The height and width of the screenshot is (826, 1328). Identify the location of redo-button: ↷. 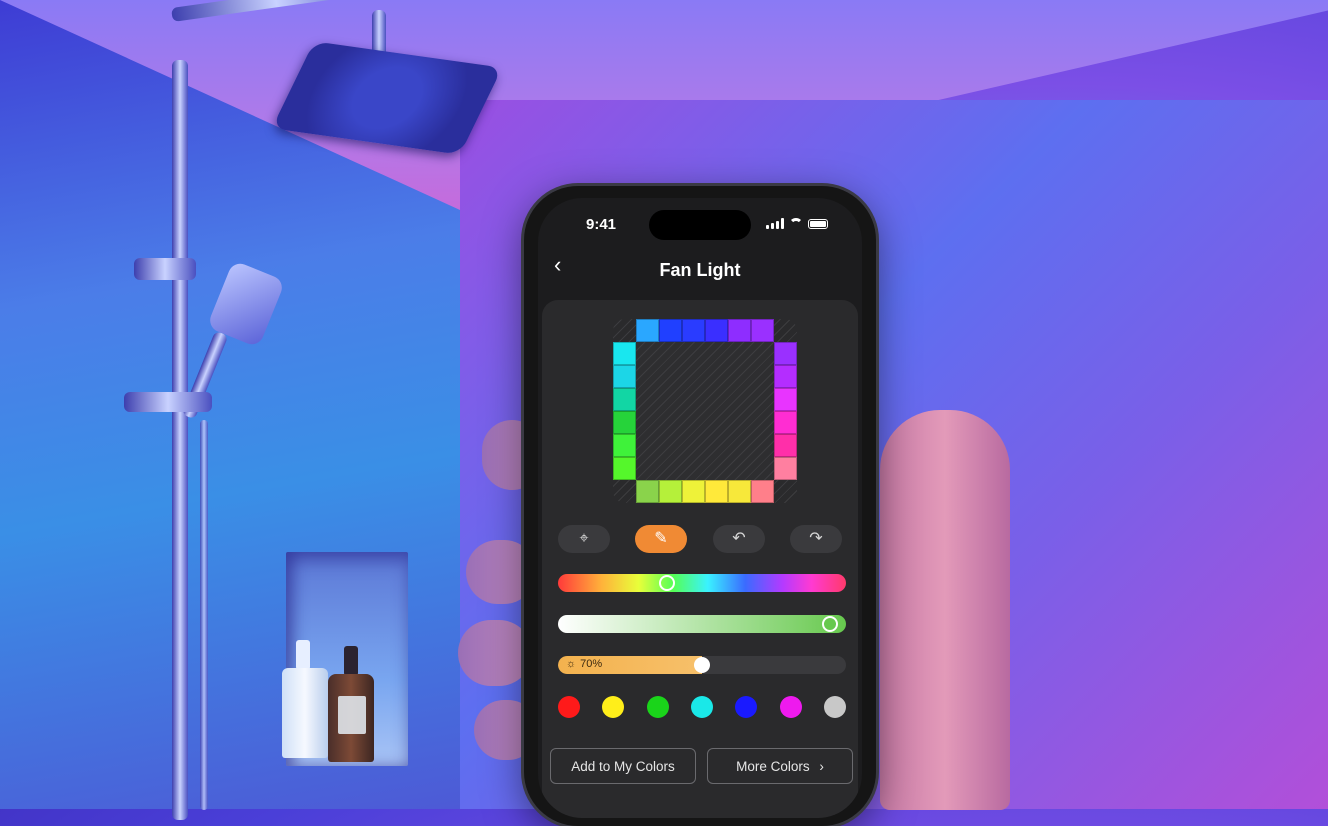
(816, 539).